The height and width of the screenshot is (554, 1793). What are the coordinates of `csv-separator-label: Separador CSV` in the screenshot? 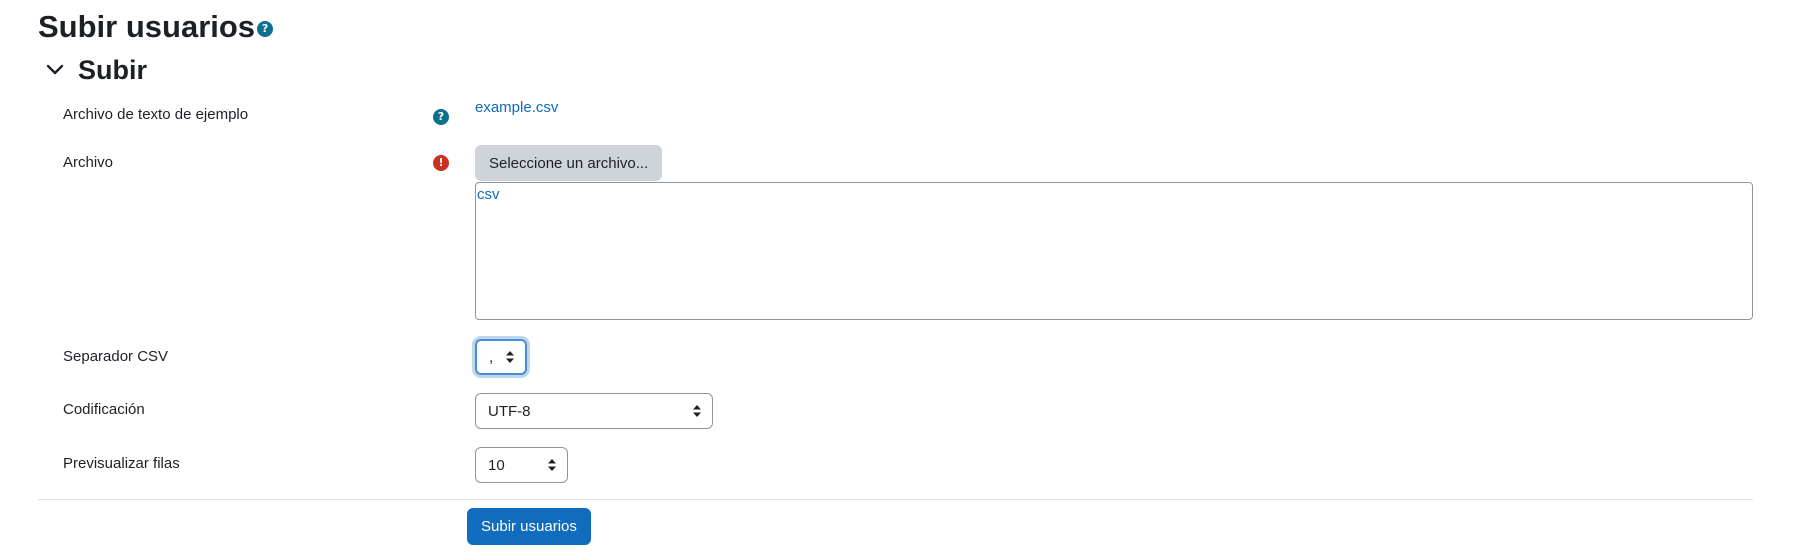 It's located at (116, 356).